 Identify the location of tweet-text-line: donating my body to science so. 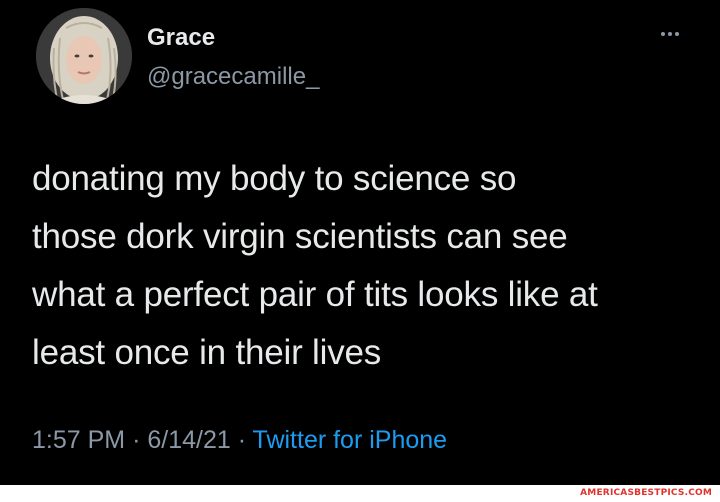
(274, 178).